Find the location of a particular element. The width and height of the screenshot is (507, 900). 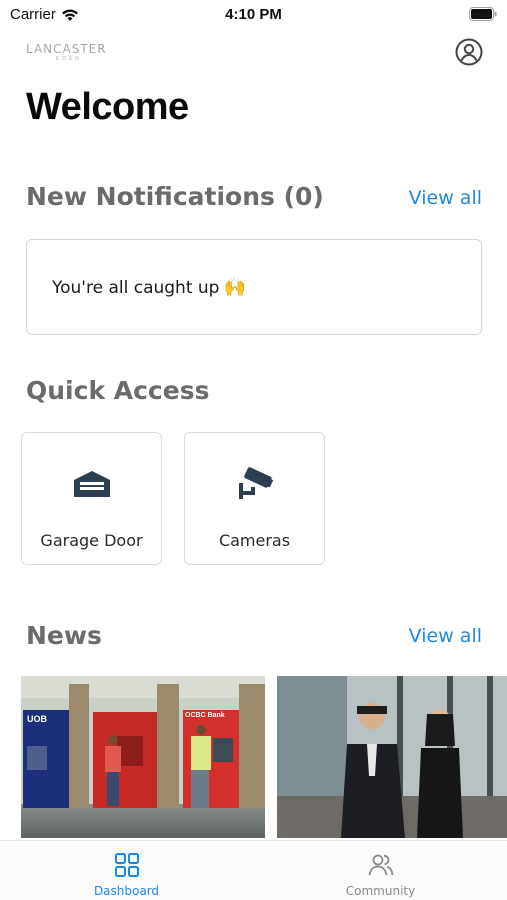

news-item-business is located at coordinates (392, 757).